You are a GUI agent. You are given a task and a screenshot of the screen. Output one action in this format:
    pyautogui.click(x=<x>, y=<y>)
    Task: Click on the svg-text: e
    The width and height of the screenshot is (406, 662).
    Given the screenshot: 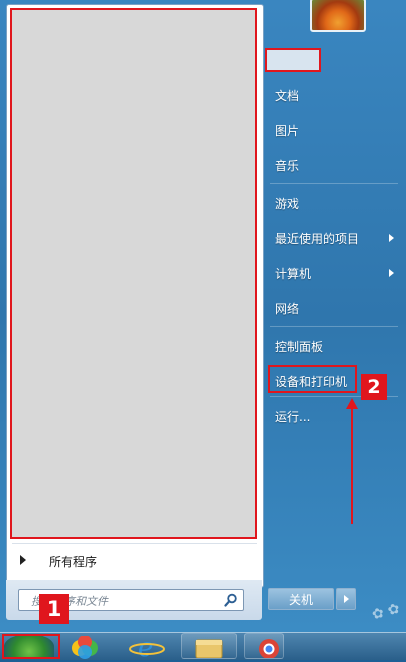 What is the action you would take?
    pyautogui.click(x=145, y=646)
    